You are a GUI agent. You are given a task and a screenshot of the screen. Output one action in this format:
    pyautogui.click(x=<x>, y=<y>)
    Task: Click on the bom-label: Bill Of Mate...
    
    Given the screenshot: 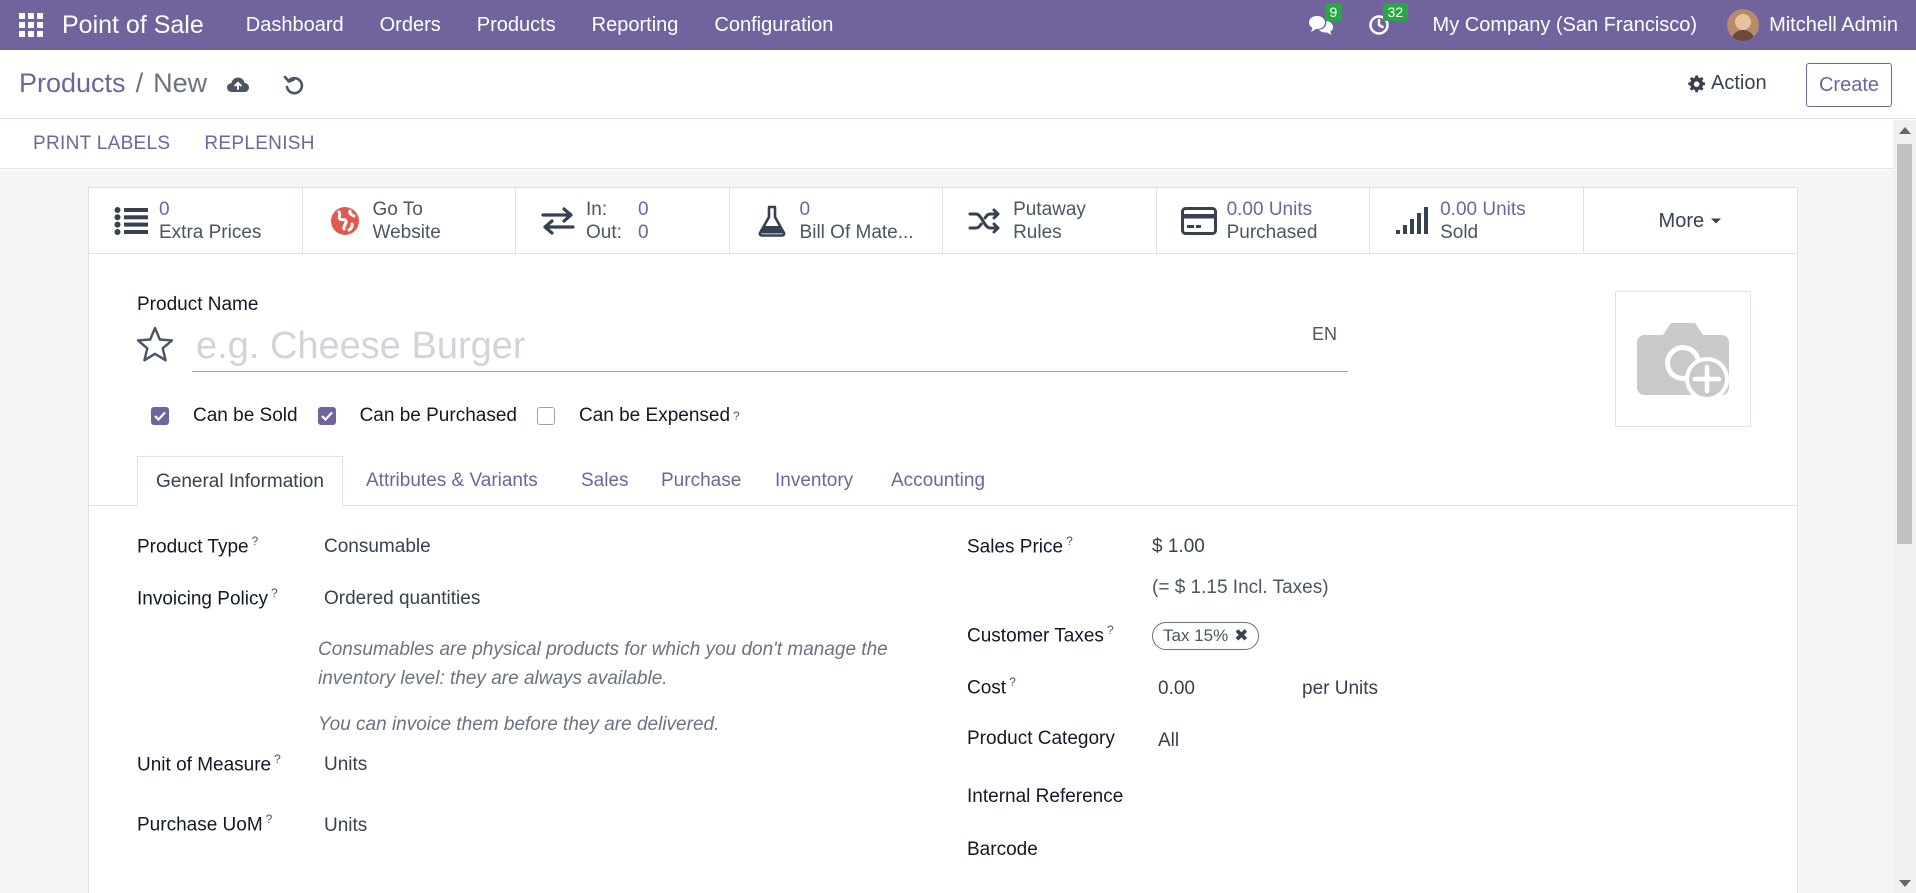 What is the action you would take?
    pyautogui.click(x=856, y=232)
    